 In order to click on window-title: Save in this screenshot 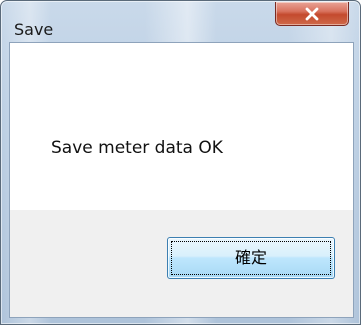, I will do `click(34, 29)`.